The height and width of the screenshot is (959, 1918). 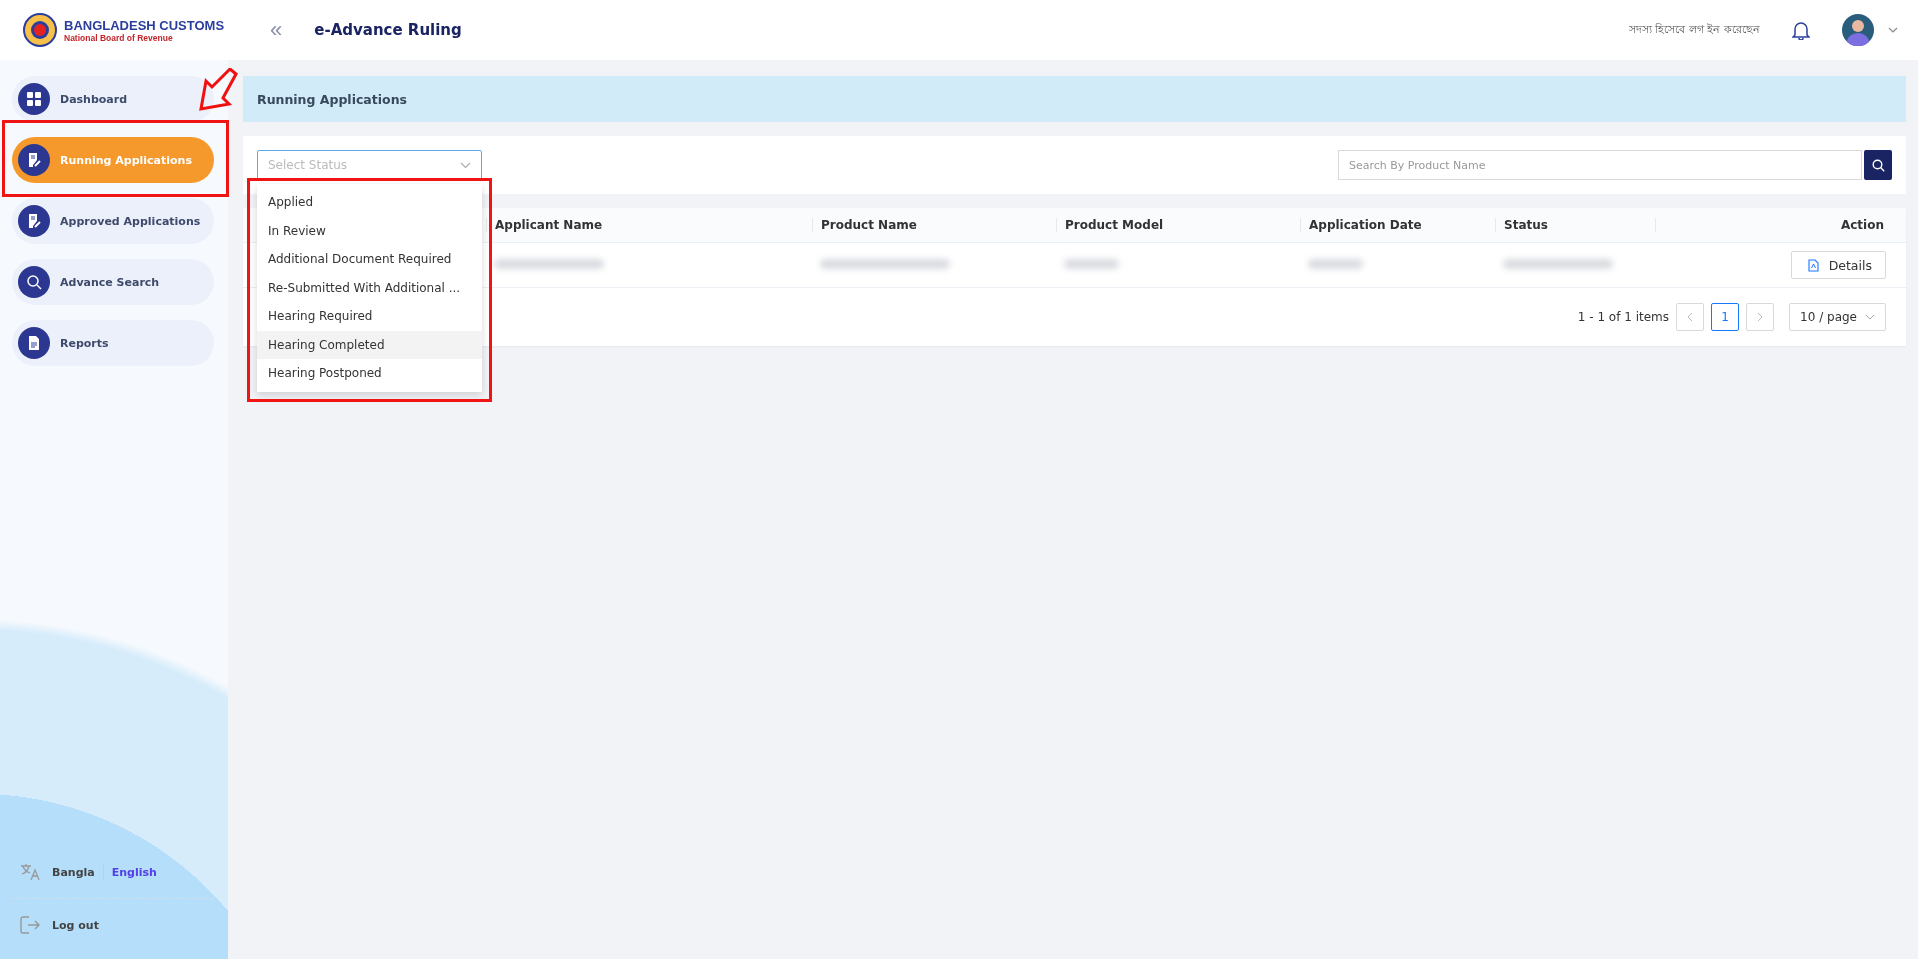 What do you see at coordinates (1760, 317) in the screenshot?
I see `chevron-right-icon` at bounding box center [1760, 317].